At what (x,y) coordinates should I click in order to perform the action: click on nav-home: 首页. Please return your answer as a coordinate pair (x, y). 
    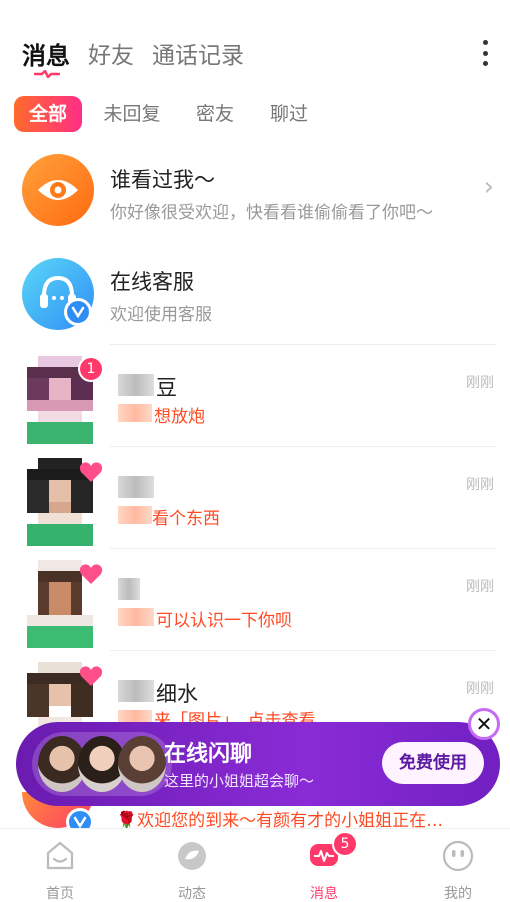
    Looking at the image, I should click on (60, 870).